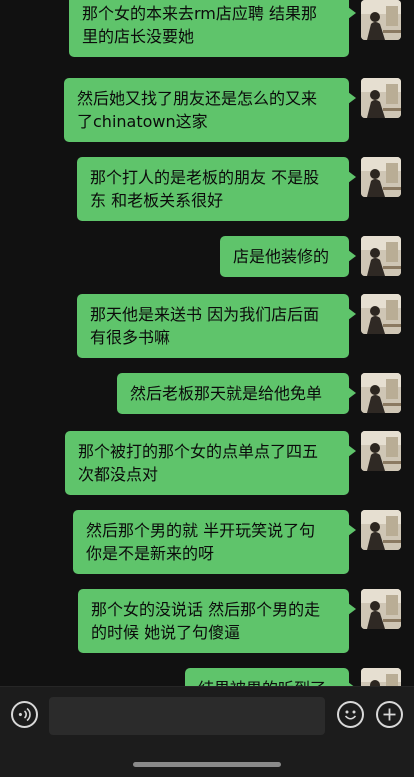 Image resolution: width=414 pixels, height=777 pixels. I want to click on input-bar, so click(207, 731).